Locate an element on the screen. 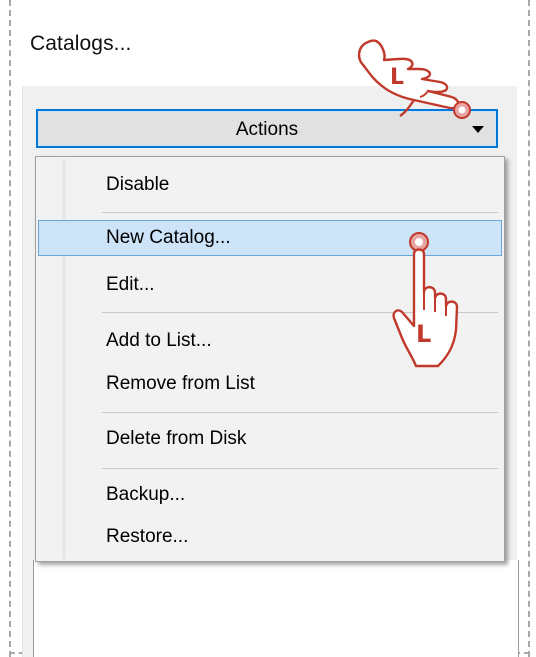 The image size is (536, 657). menu-item-label: Disable is located at coordinates (138, 184).